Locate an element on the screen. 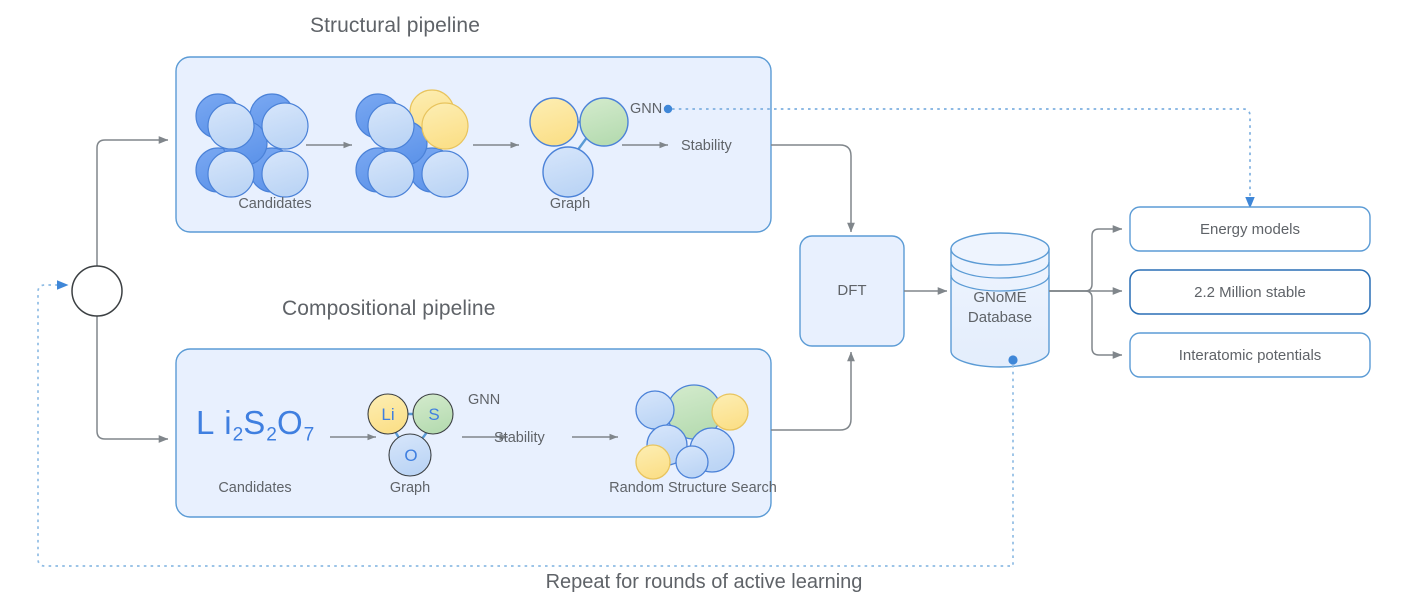 The image size is (1408, 615). output-label-million-stable: 2.2 Million stable is located at coordinates (1250, 292).